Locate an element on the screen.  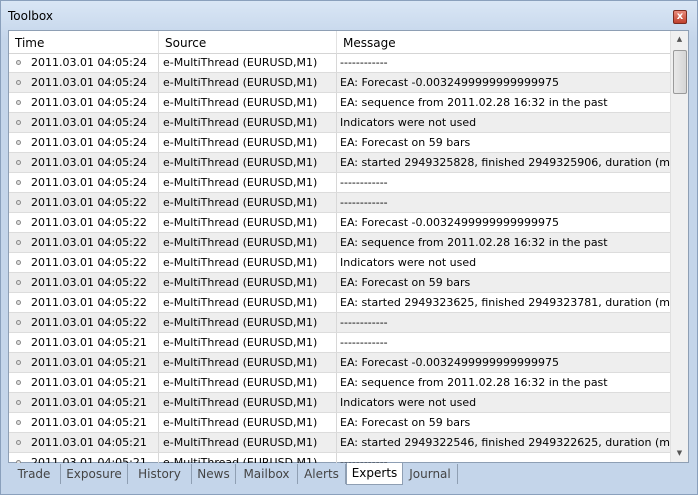
scroll-thumb is located at coordinates (680, 72).